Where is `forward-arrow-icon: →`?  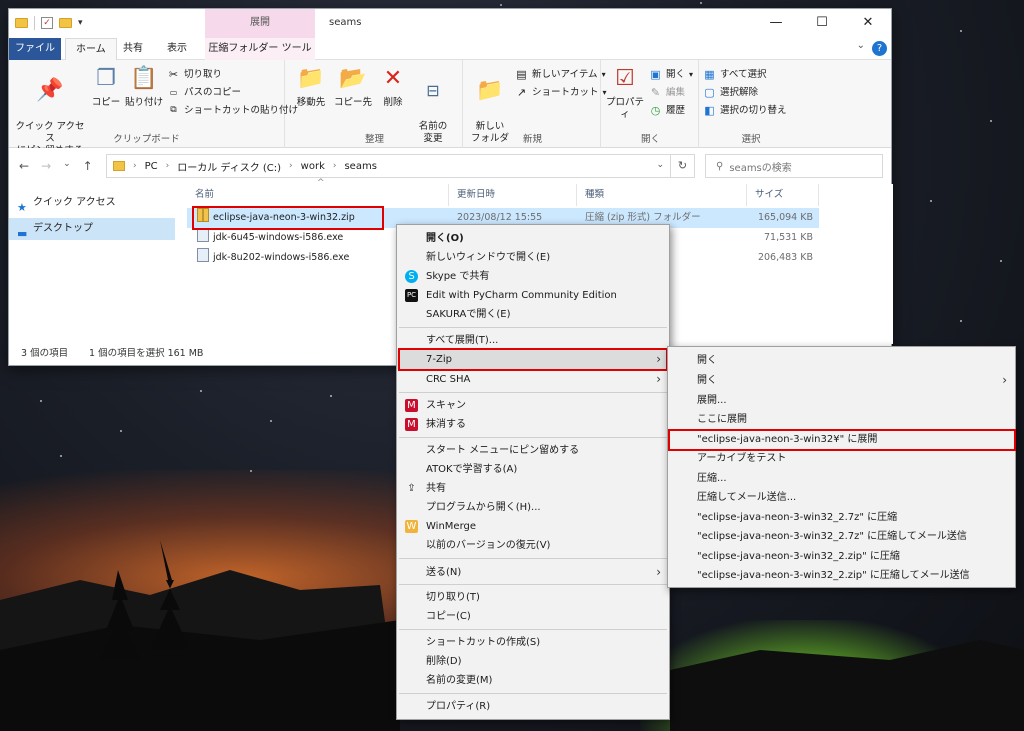
forward-arrow-icon: → is located at coordinates (46, 166).